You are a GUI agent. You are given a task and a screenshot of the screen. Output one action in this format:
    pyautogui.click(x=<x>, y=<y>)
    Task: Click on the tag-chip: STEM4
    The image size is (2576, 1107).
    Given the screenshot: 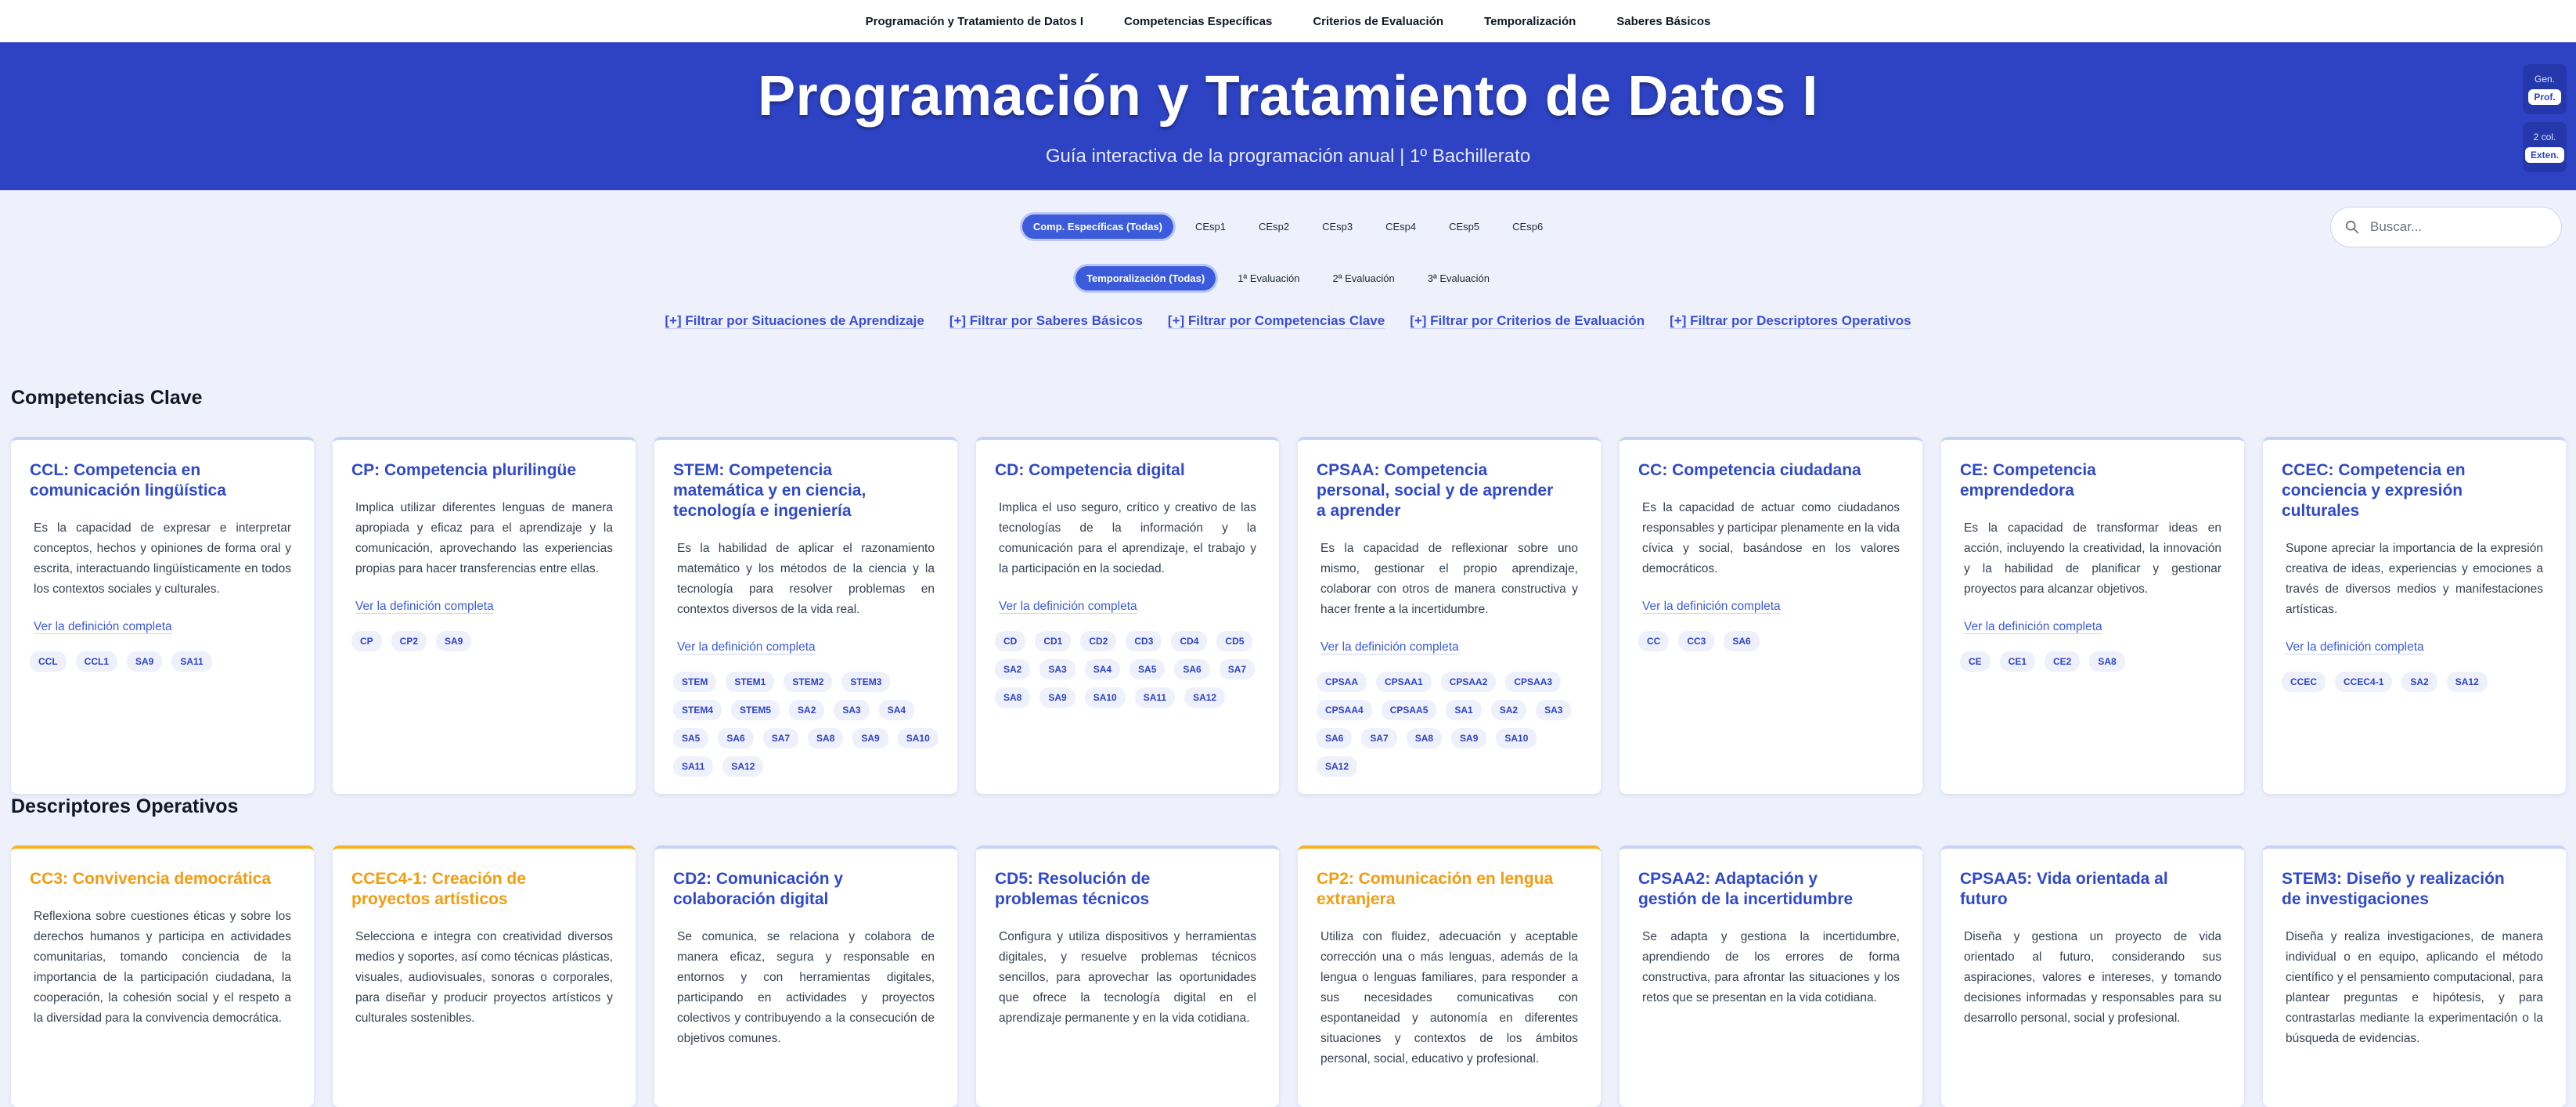 What is the action you would take?
    pyautogui.click(x=697, y=710)
    